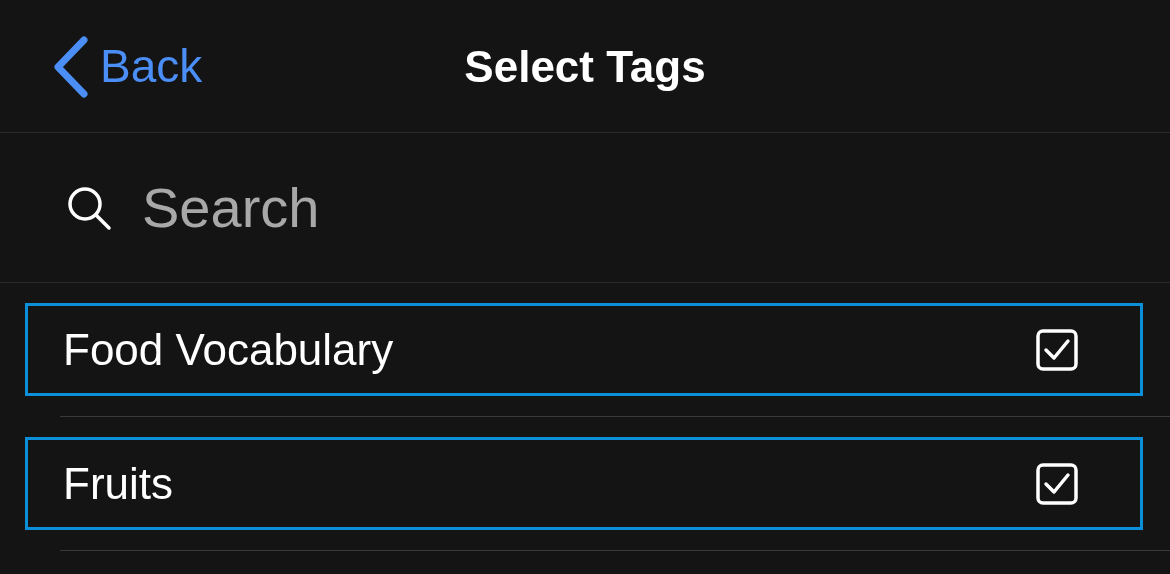  I want to click on tag-label: Fruits, so click(118, 483).